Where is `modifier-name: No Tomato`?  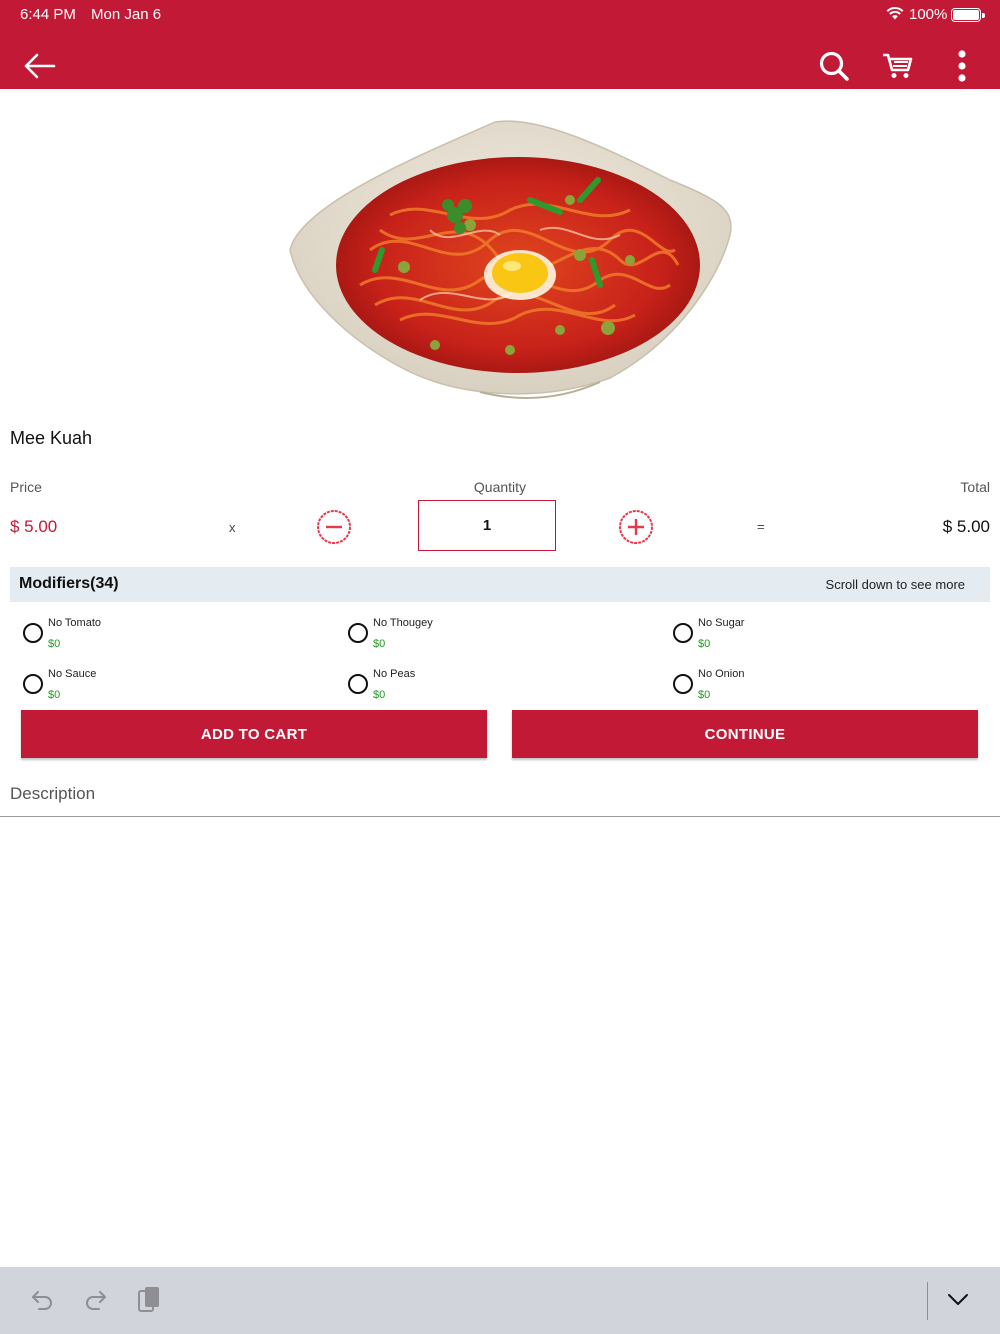 modifier-name: No Tomato is located at coordinates (74, 623).